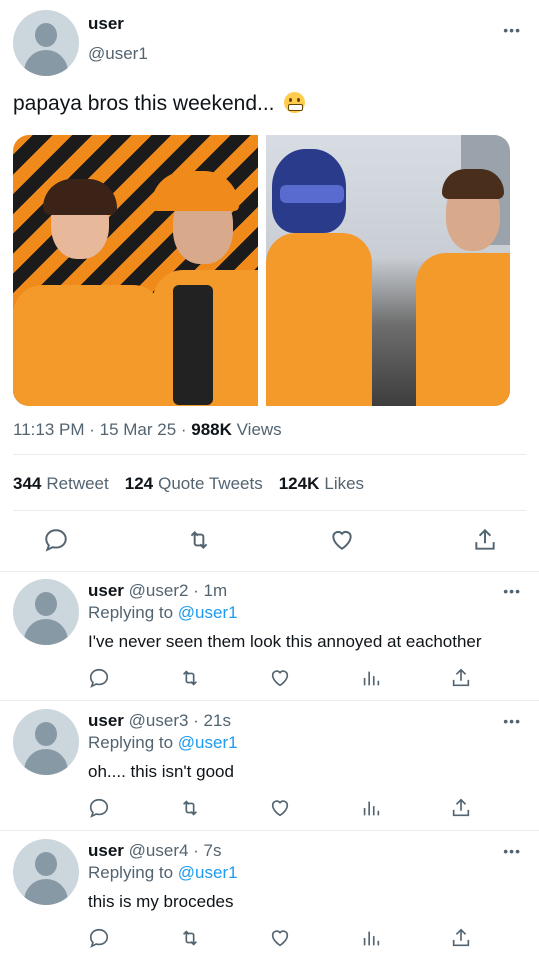  I want to click on likes-count: 124K, so click(299, 483).